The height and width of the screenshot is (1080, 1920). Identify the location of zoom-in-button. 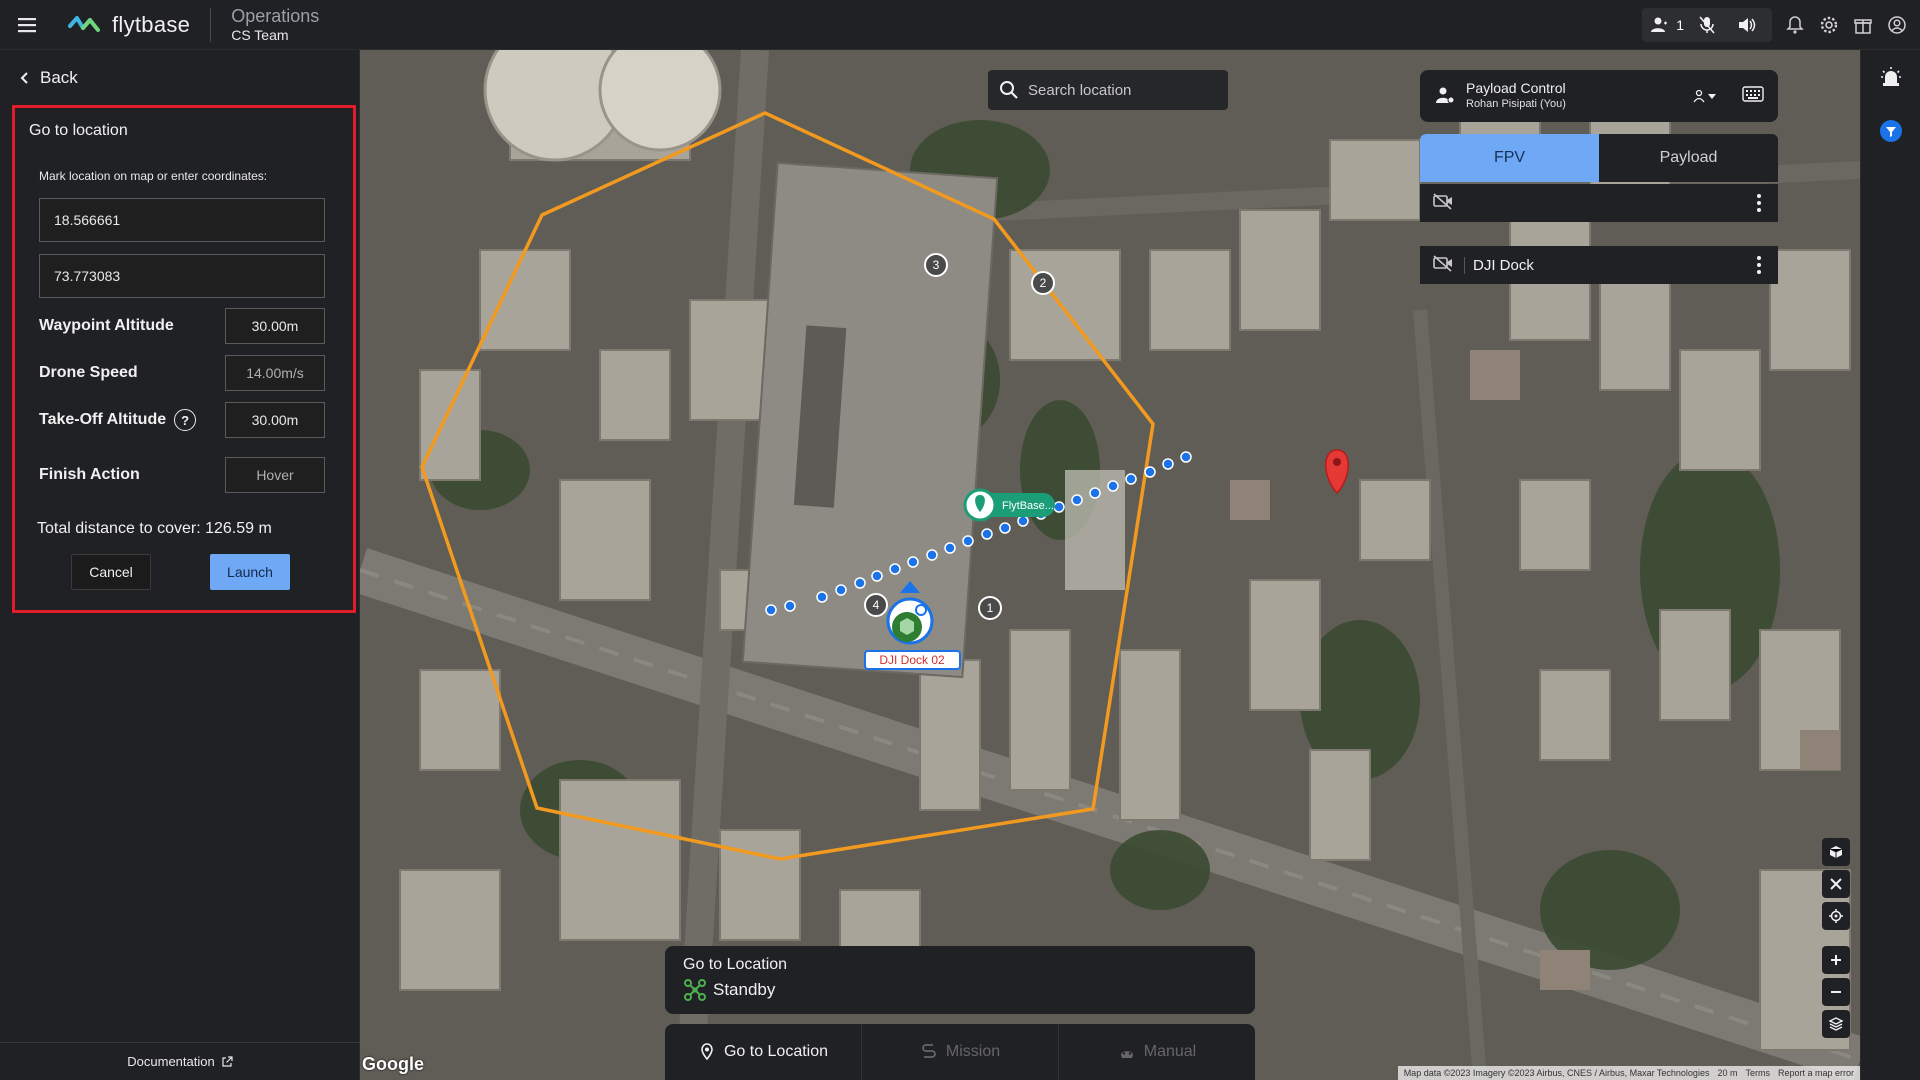
(1836, 960).